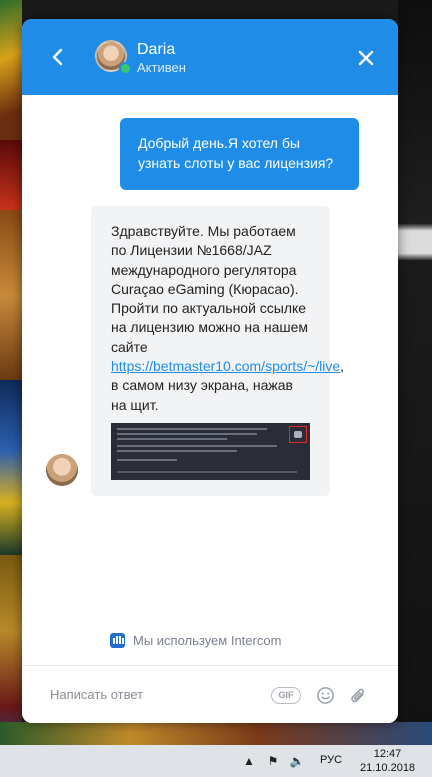 This screenshot has width=432, height=777. What do you see at coordinates (387, 754) in the screenshot?
I see `clock-time: 12:47` at bounding box center [387, 754].